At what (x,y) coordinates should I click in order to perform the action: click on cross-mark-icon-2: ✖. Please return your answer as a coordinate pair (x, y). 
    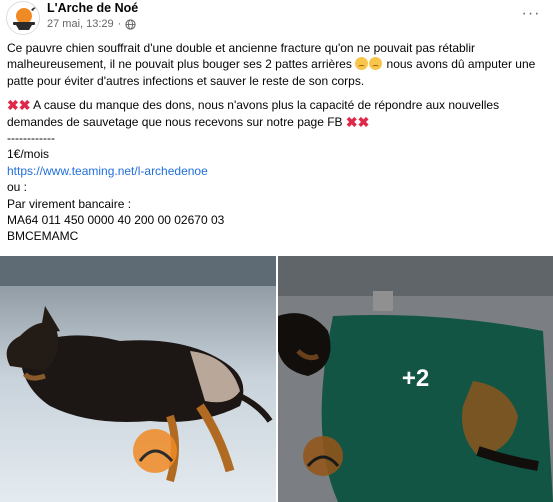
    Looking at the image, I should click on (24, 105).